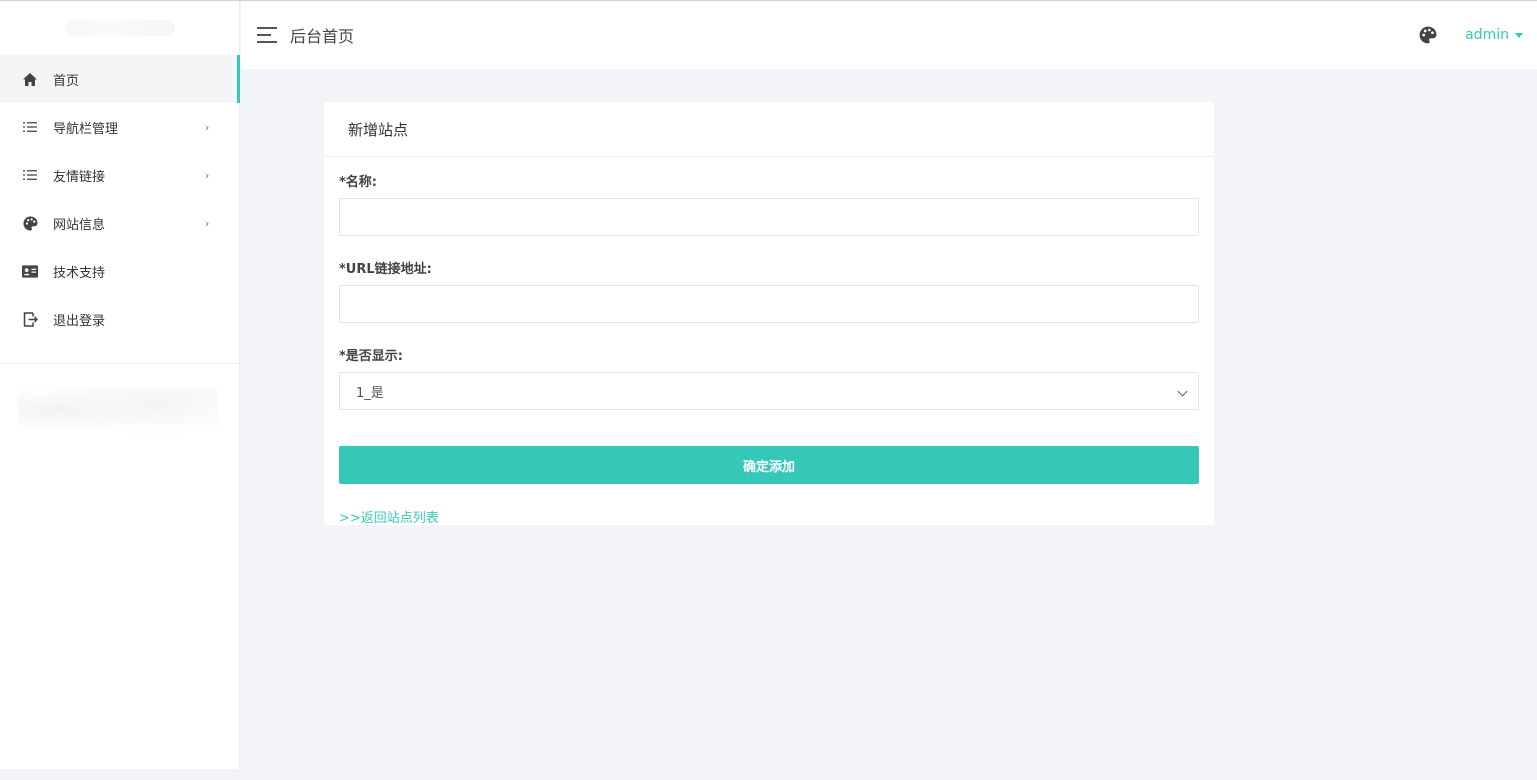 The height and width of the screenshot is (780, 1537). Describe the element at coordinates (358, 182) in the screenshot. I see `name-label: *名称:` at that location.